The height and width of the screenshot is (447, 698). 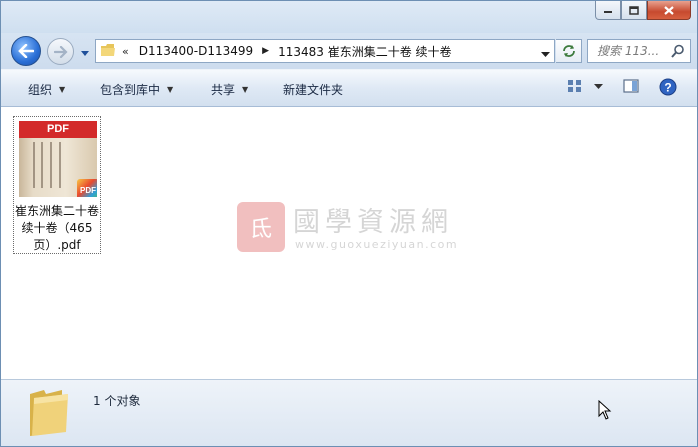 What do you see at coordinates (87, 188) in the screenshot?
I see `pdf-app-icon: PDF` at bounding box center [87, 188].